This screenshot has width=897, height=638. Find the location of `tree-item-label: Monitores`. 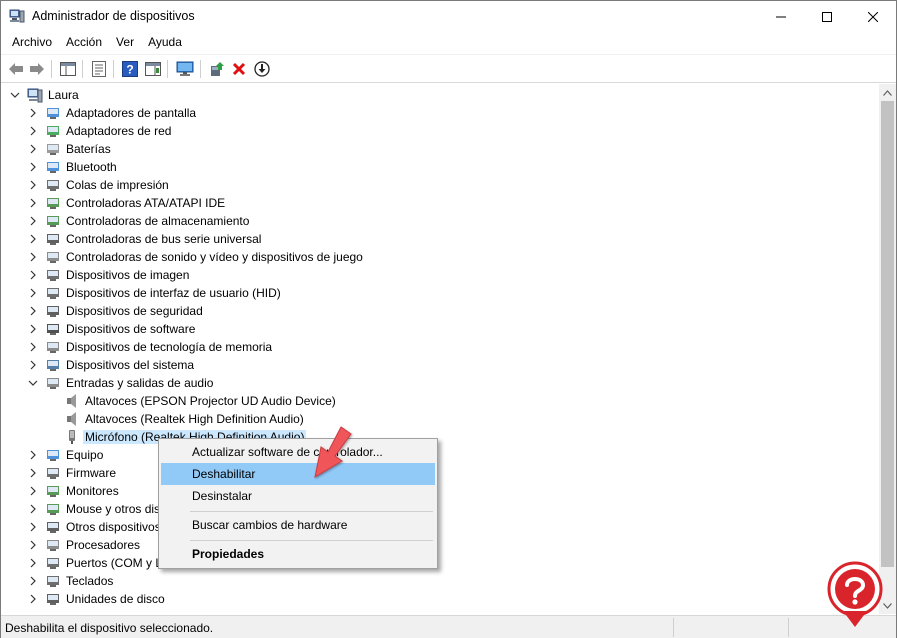

tree-item-label: Monitores is located at coordinates (92, 491).